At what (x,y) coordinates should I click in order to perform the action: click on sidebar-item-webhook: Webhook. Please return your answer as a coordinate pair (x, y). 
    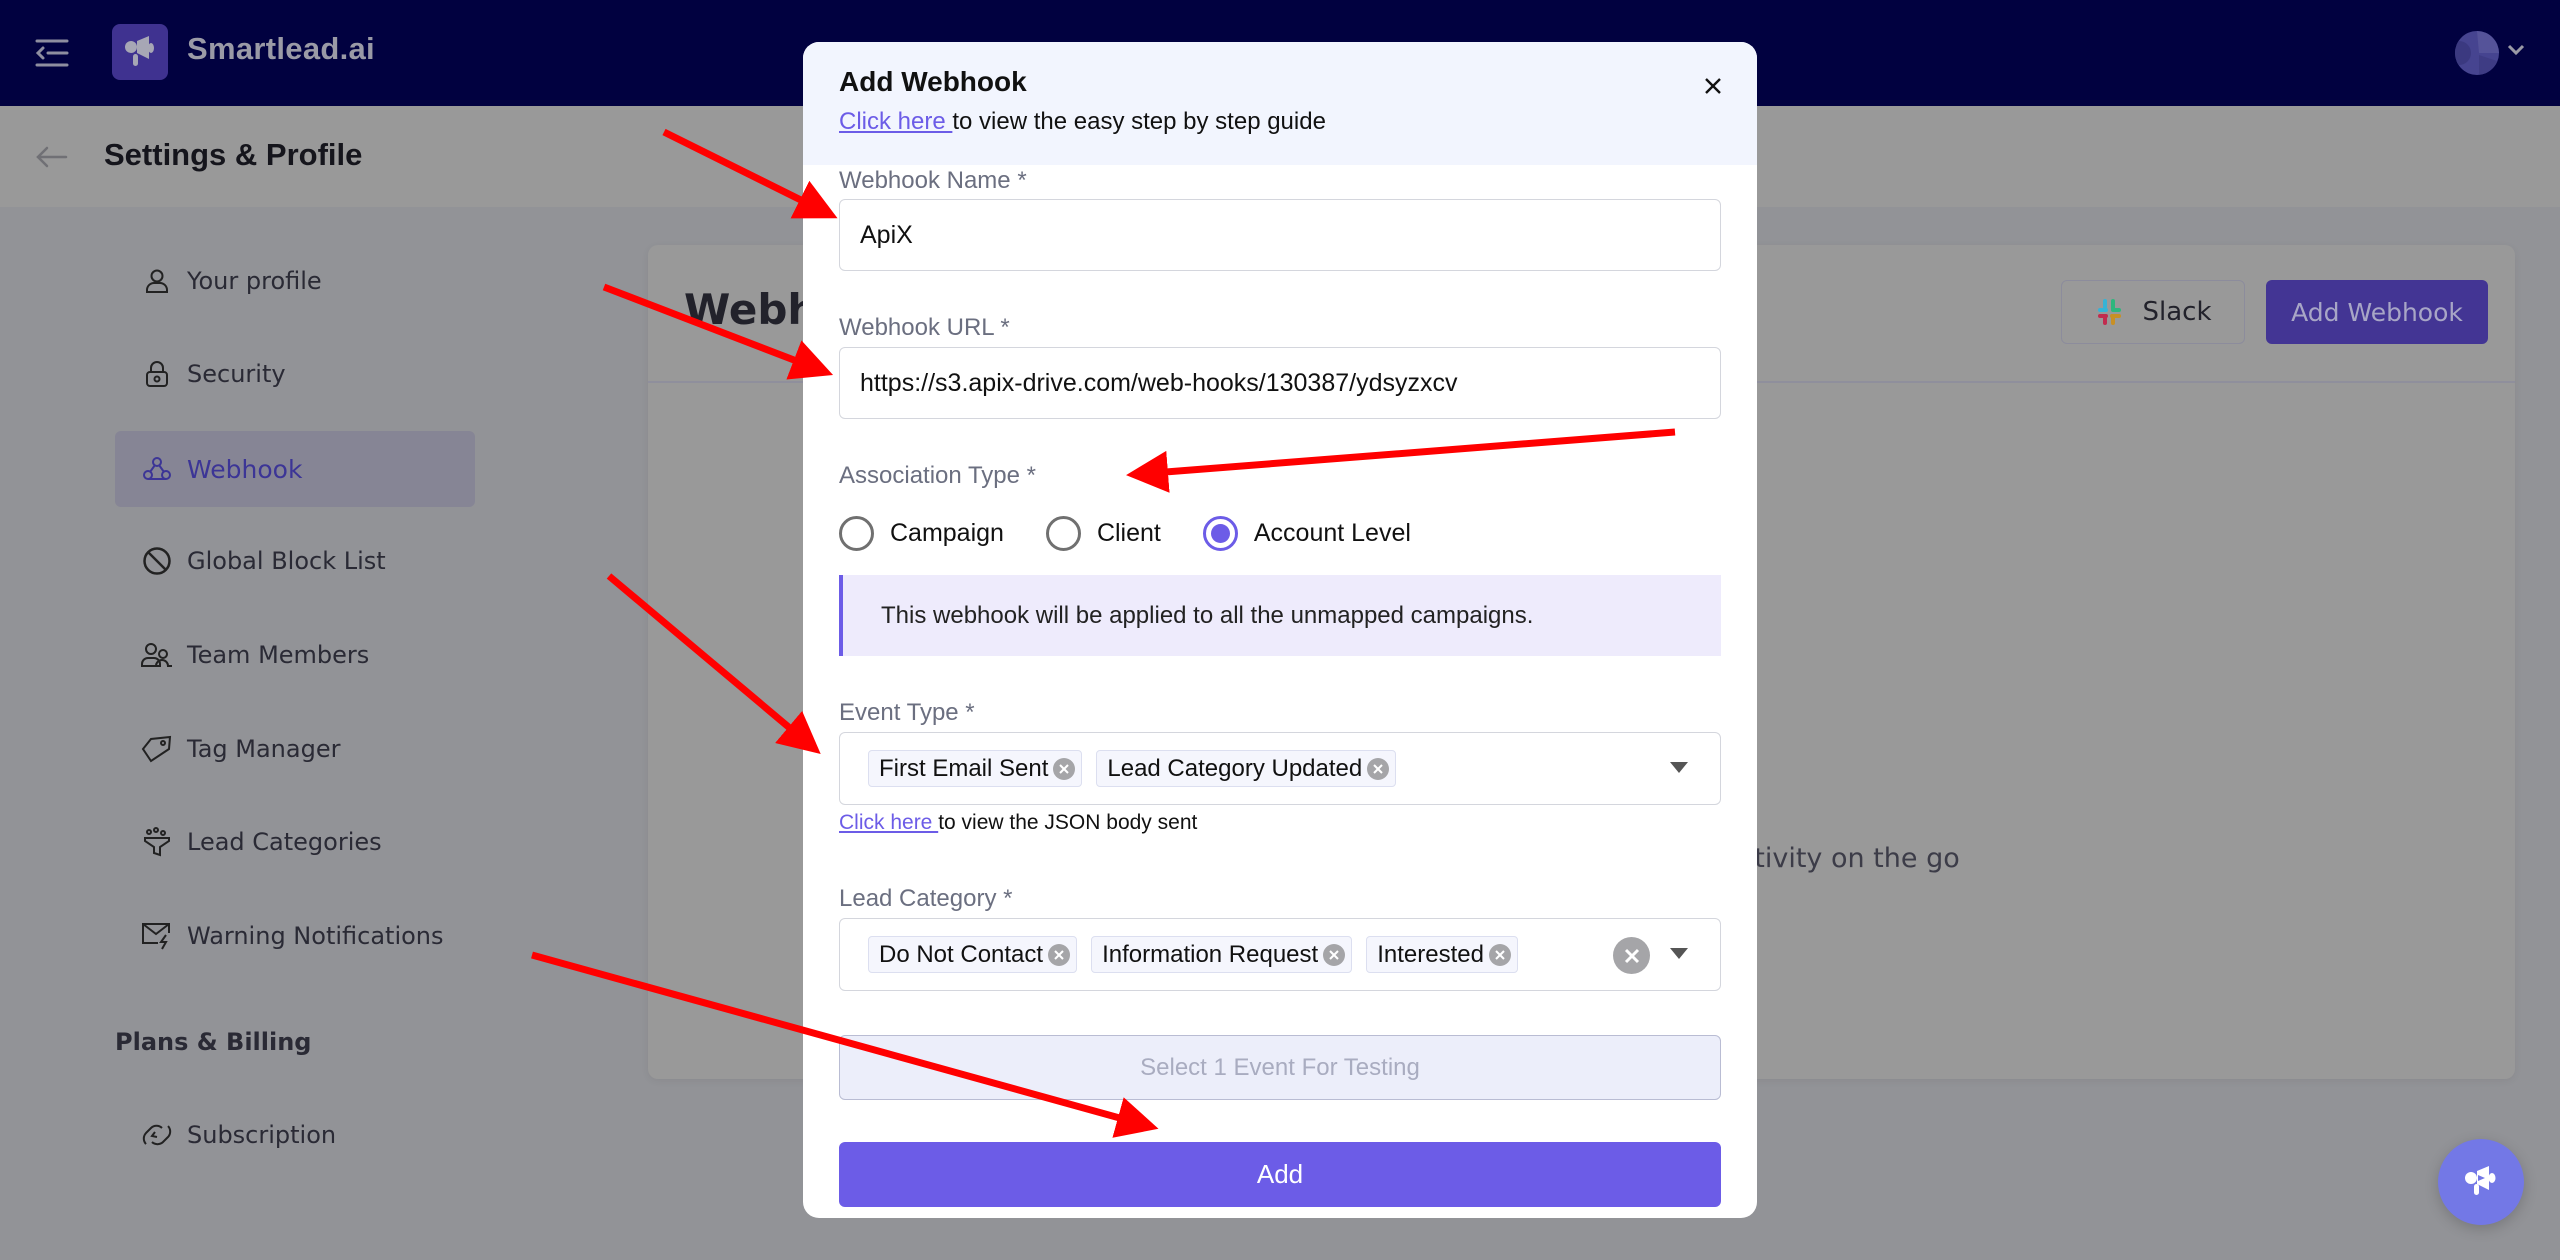
    Looking at the image, I should click on (295, 469).